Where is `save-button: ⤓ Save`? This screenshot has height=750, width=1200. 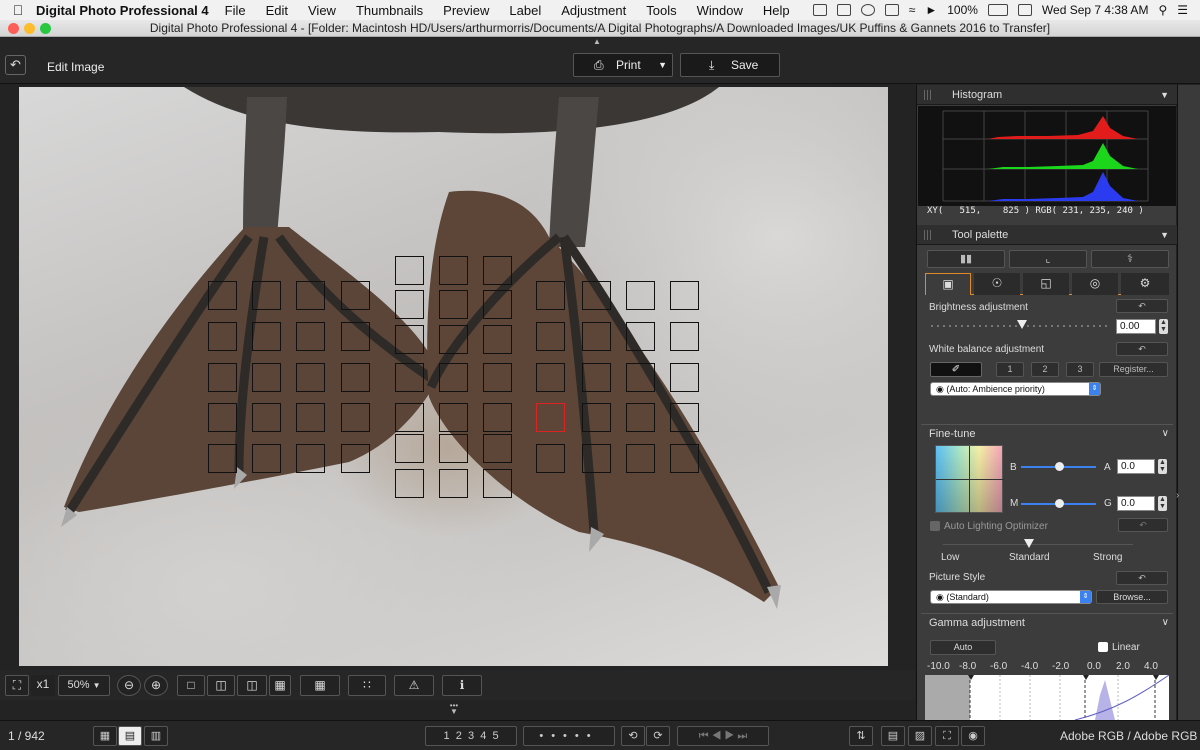
save-button: ⤓ Save is located at coordinates (730, 65).